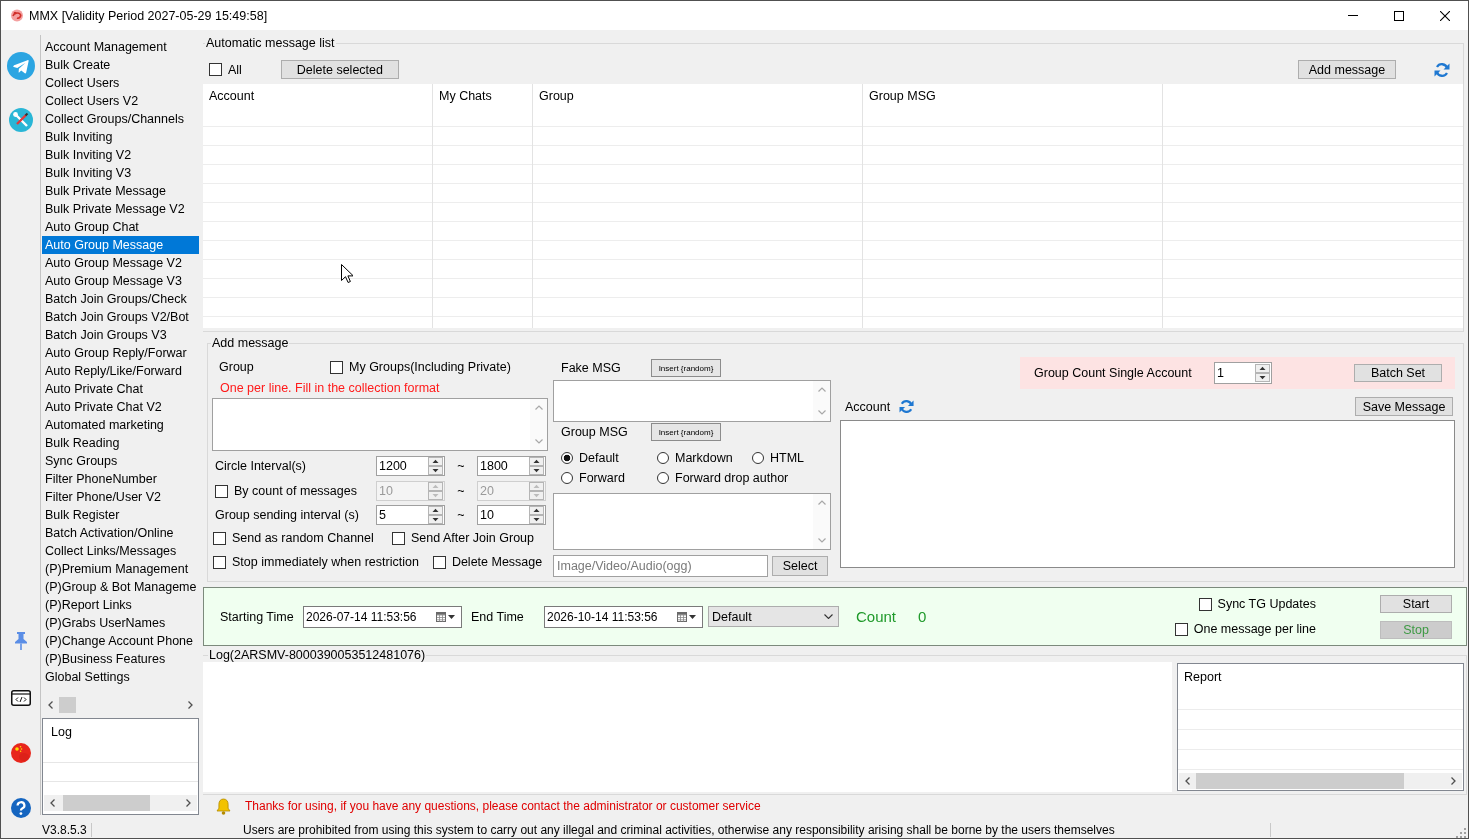 The image size is (1469, 839). I want to click on close-icon, so click(1445, 15).